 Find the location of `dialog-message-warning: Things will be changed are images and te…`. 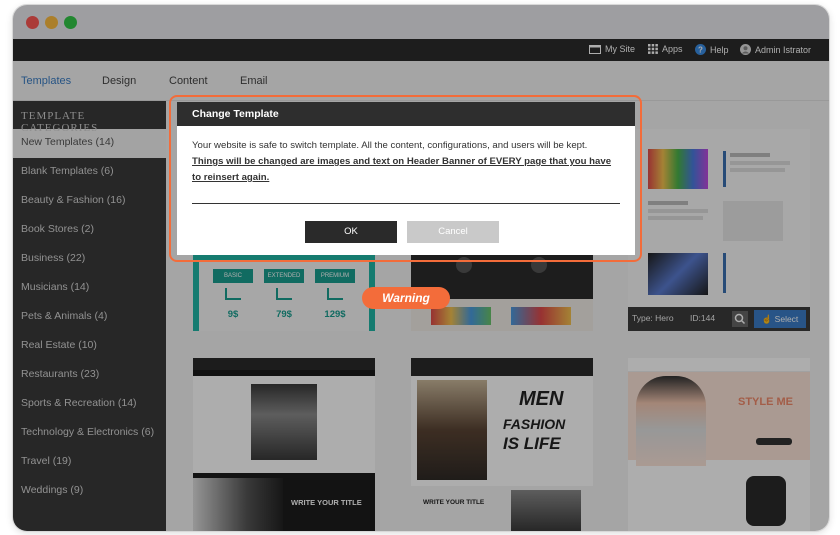

dialog-message-warning: Things will be changed are images and te… is located at coordinates (402, 169).